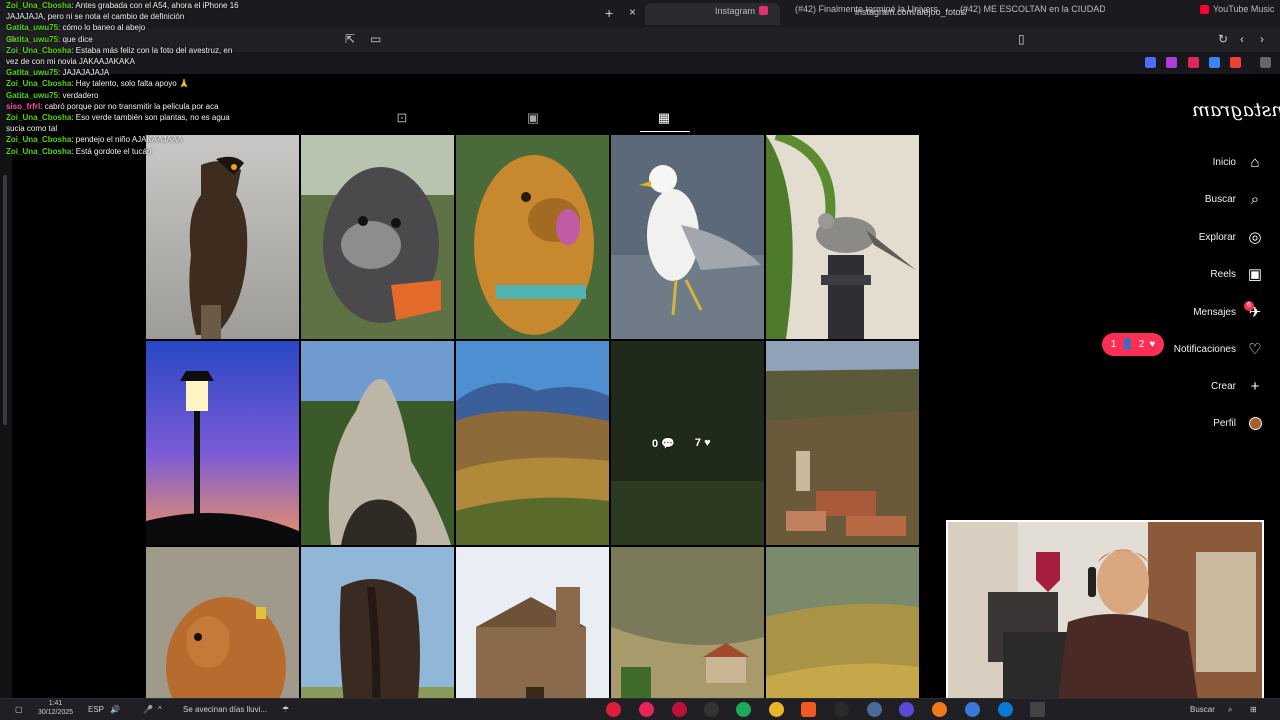  Describe the element at coordinates (70, 62) in the screenshot. I see `chat-message: vez de con mi novia JAKAAJAKAKA` at that location.